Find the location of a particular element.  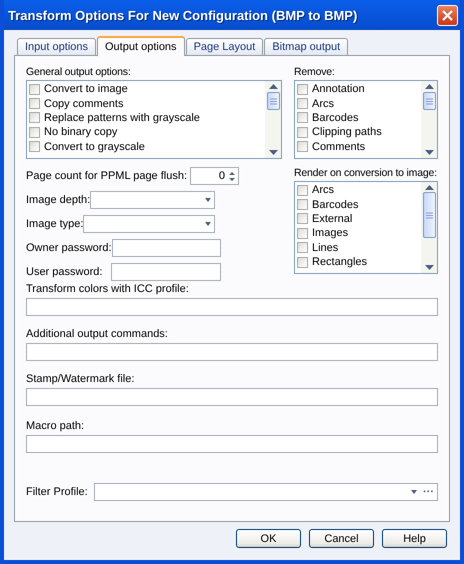

checkbox-label: No binary copy is located at coordinates (81, 132).